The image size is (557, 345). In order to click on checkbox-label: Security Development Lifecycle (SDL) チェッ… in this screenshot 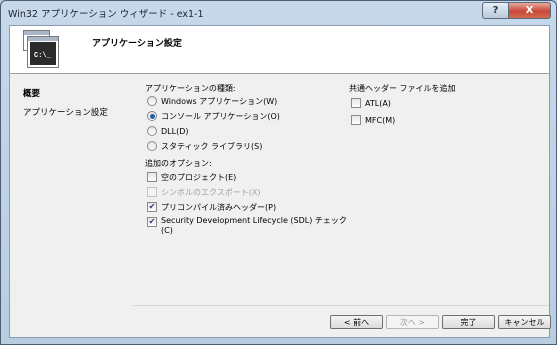, I will do `click(254, 225)`.